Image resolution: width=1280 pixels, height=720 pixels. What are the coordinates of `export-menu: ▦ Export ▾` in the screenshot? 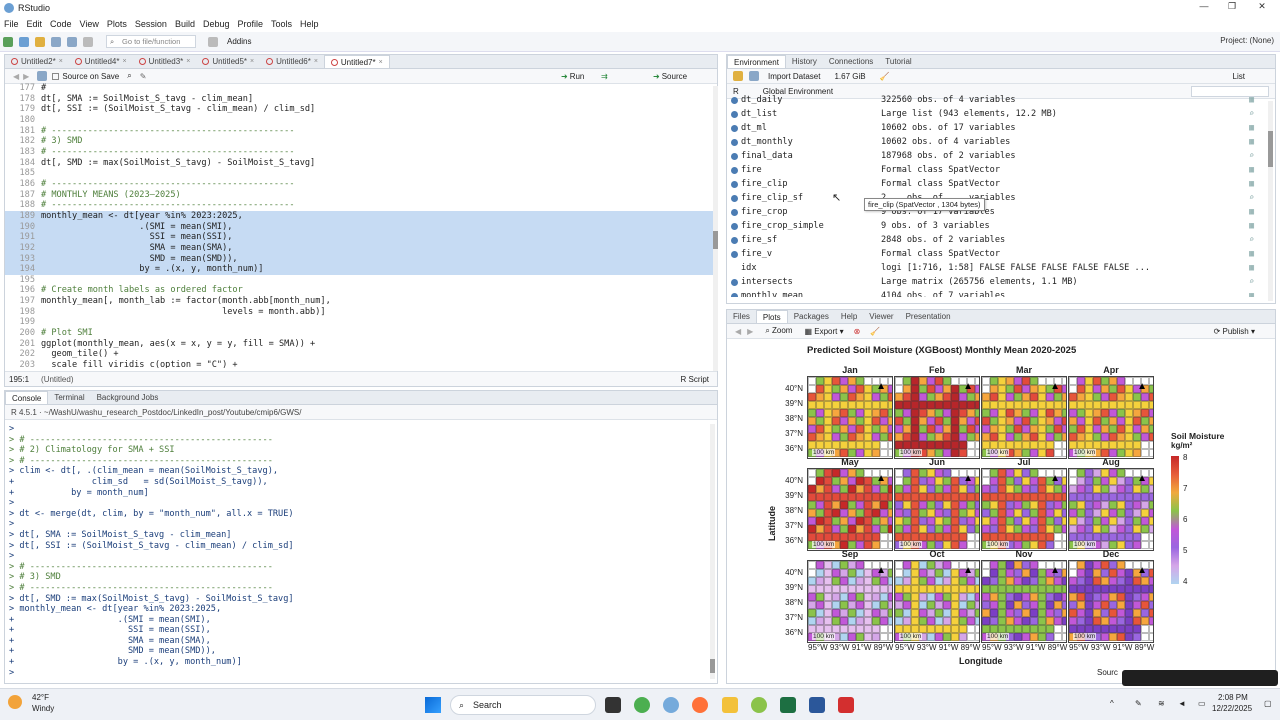 It's located at (823, 331).